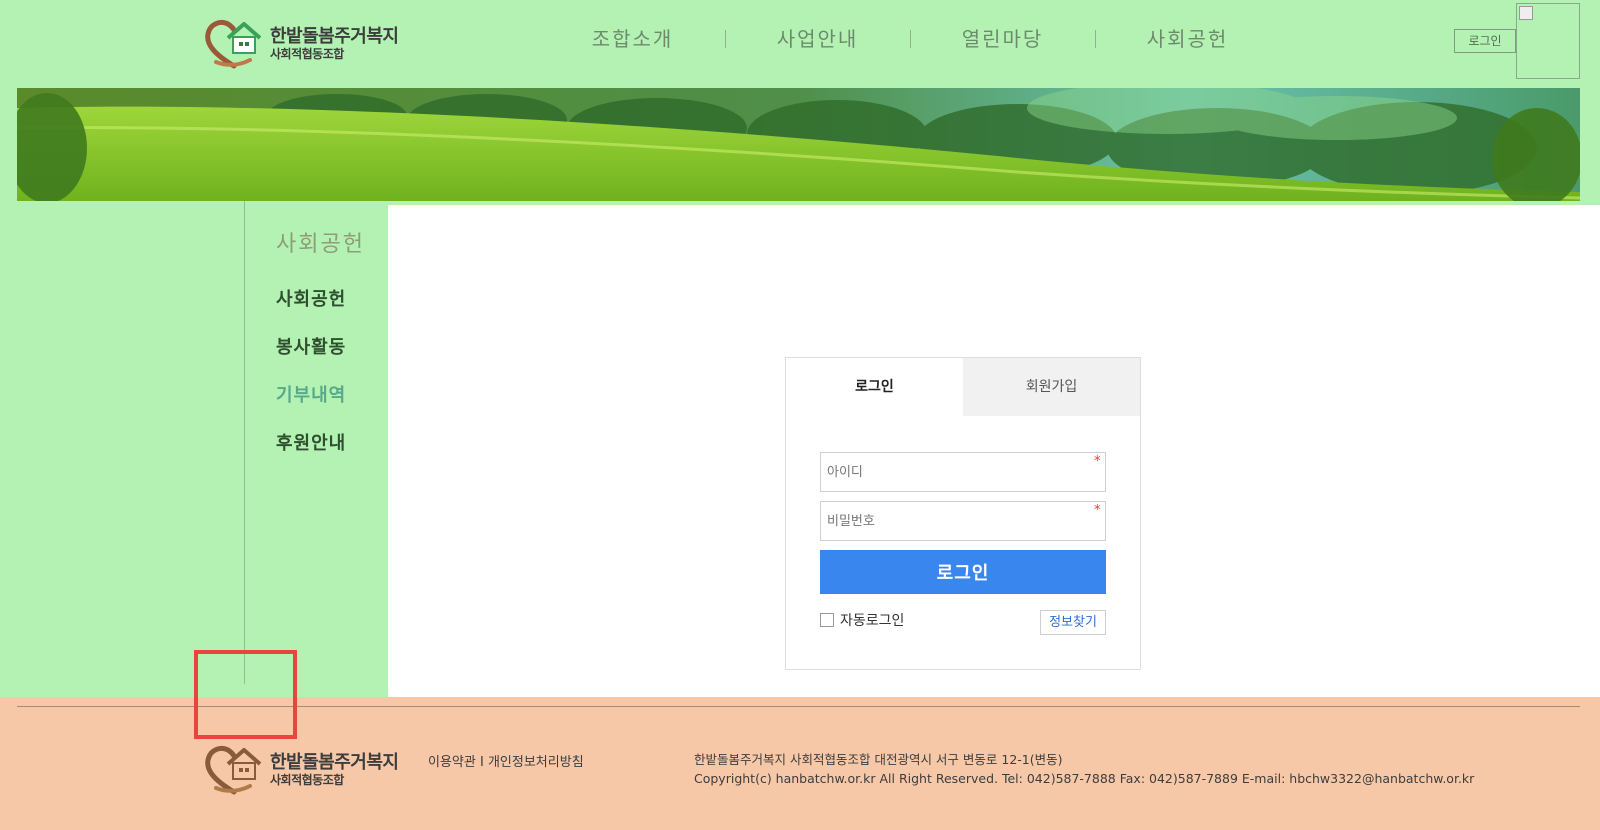  Describe the element at coordinates (304, 44) in the screenshot. I see `site-logo: 한밭돌봄주거복지 사회적협동조합` at that location.